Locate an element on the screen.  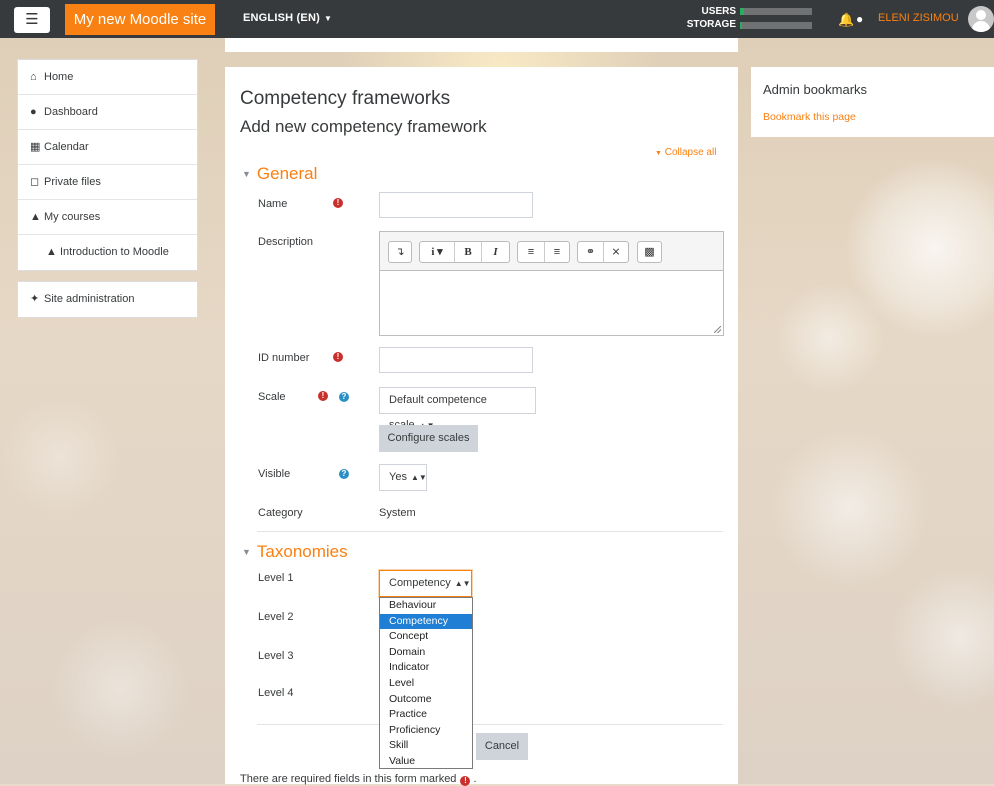
description-textarea is located at coordinates (551, 302).